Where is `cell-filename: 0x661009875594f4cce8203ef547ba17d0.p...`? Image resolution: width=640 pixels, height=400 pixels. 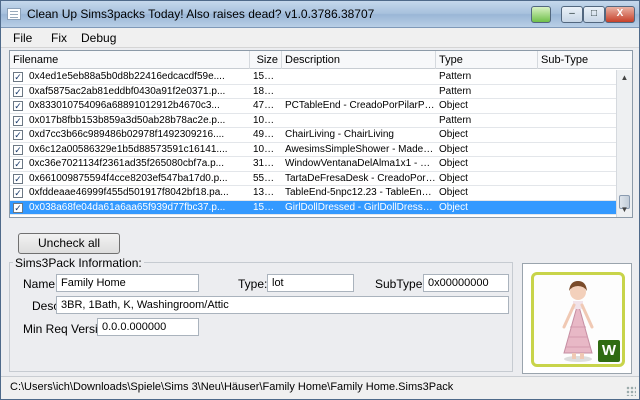 cell-filename: 0x661009875594f4cce8203ef547ba17d0.p... is located at coordinates (128, 178).